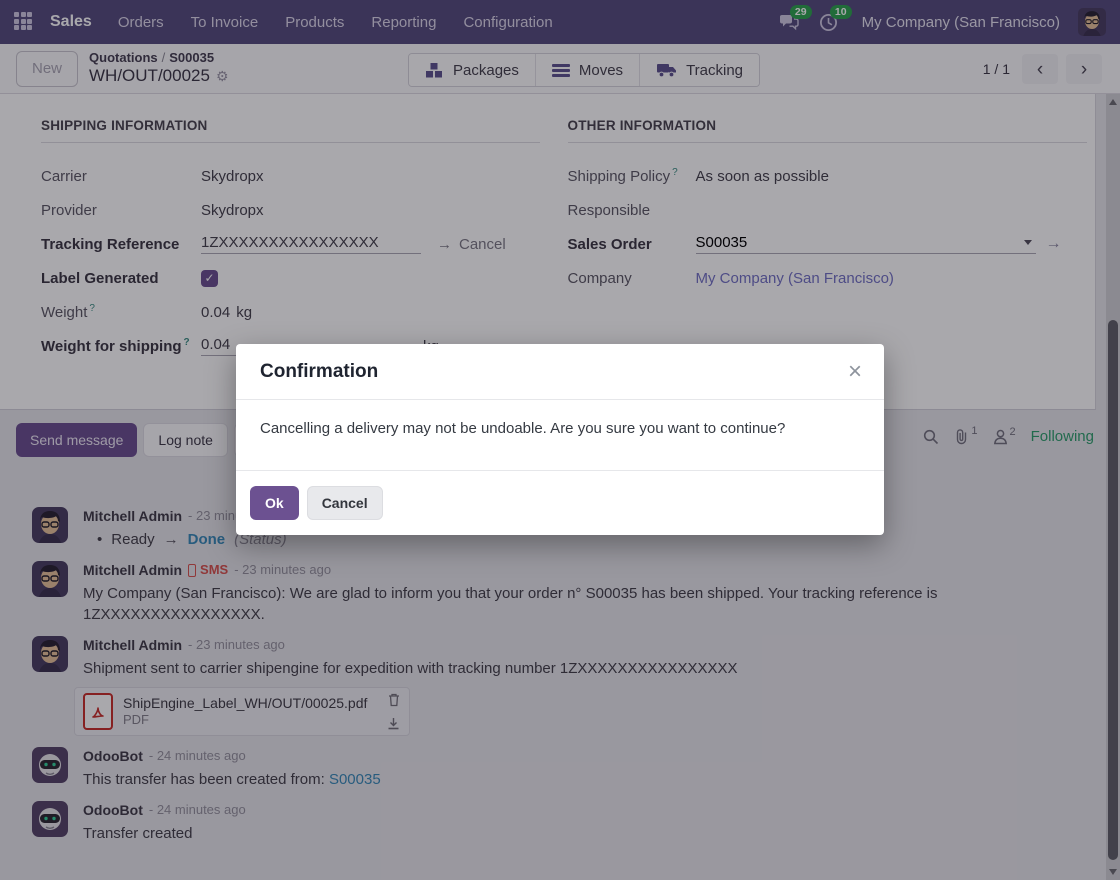 This screenshot has width=1120, height=880. I want to click on cancel-button: Cancel, so click(344, 503).